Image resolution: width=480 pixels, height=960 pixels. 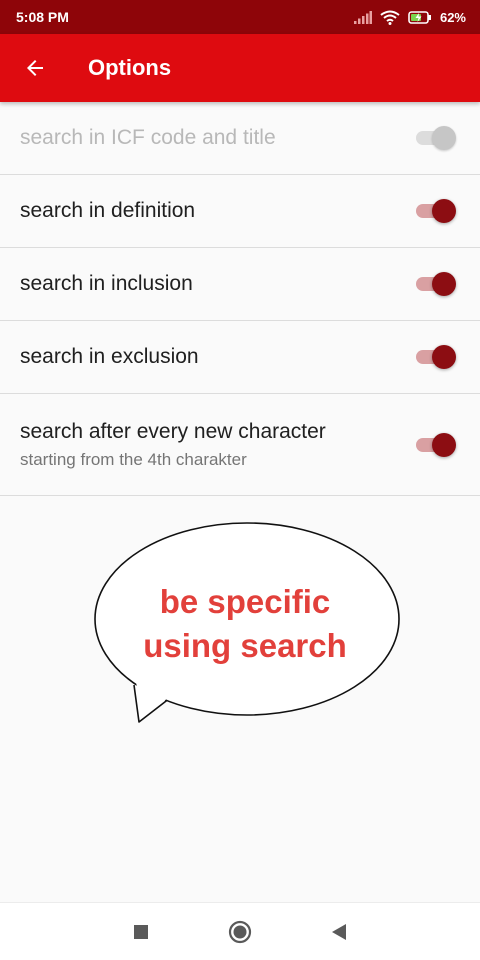 I want to click on circle-icon, so click(x=240, y=932).